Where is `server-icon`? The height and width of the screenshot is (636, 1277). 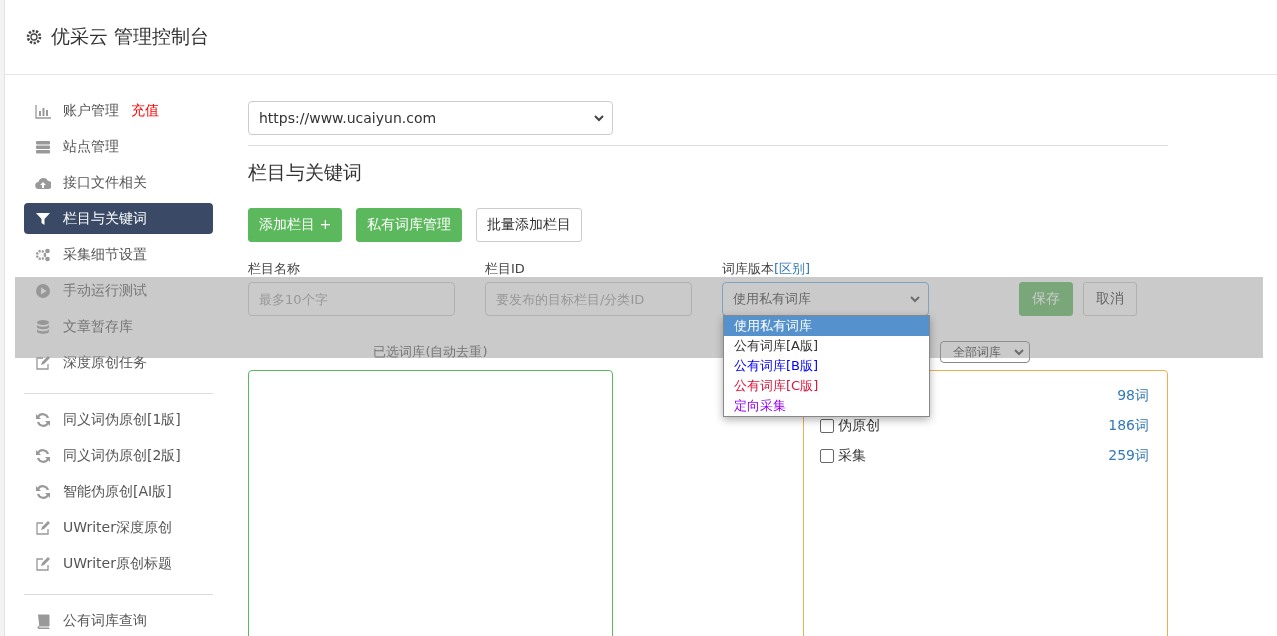
server-icon is located at coordinates (43, 146).